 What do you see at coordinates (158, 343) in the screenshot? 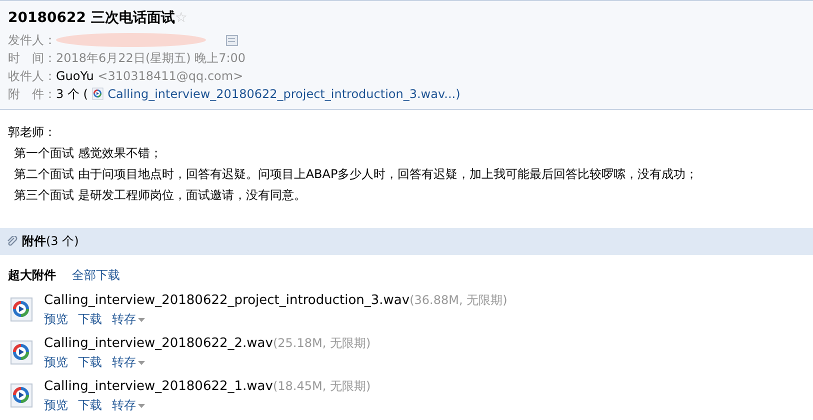
I see `file-name: Calling_interview_20180622_2.wav` at bounding box center [158, 343].